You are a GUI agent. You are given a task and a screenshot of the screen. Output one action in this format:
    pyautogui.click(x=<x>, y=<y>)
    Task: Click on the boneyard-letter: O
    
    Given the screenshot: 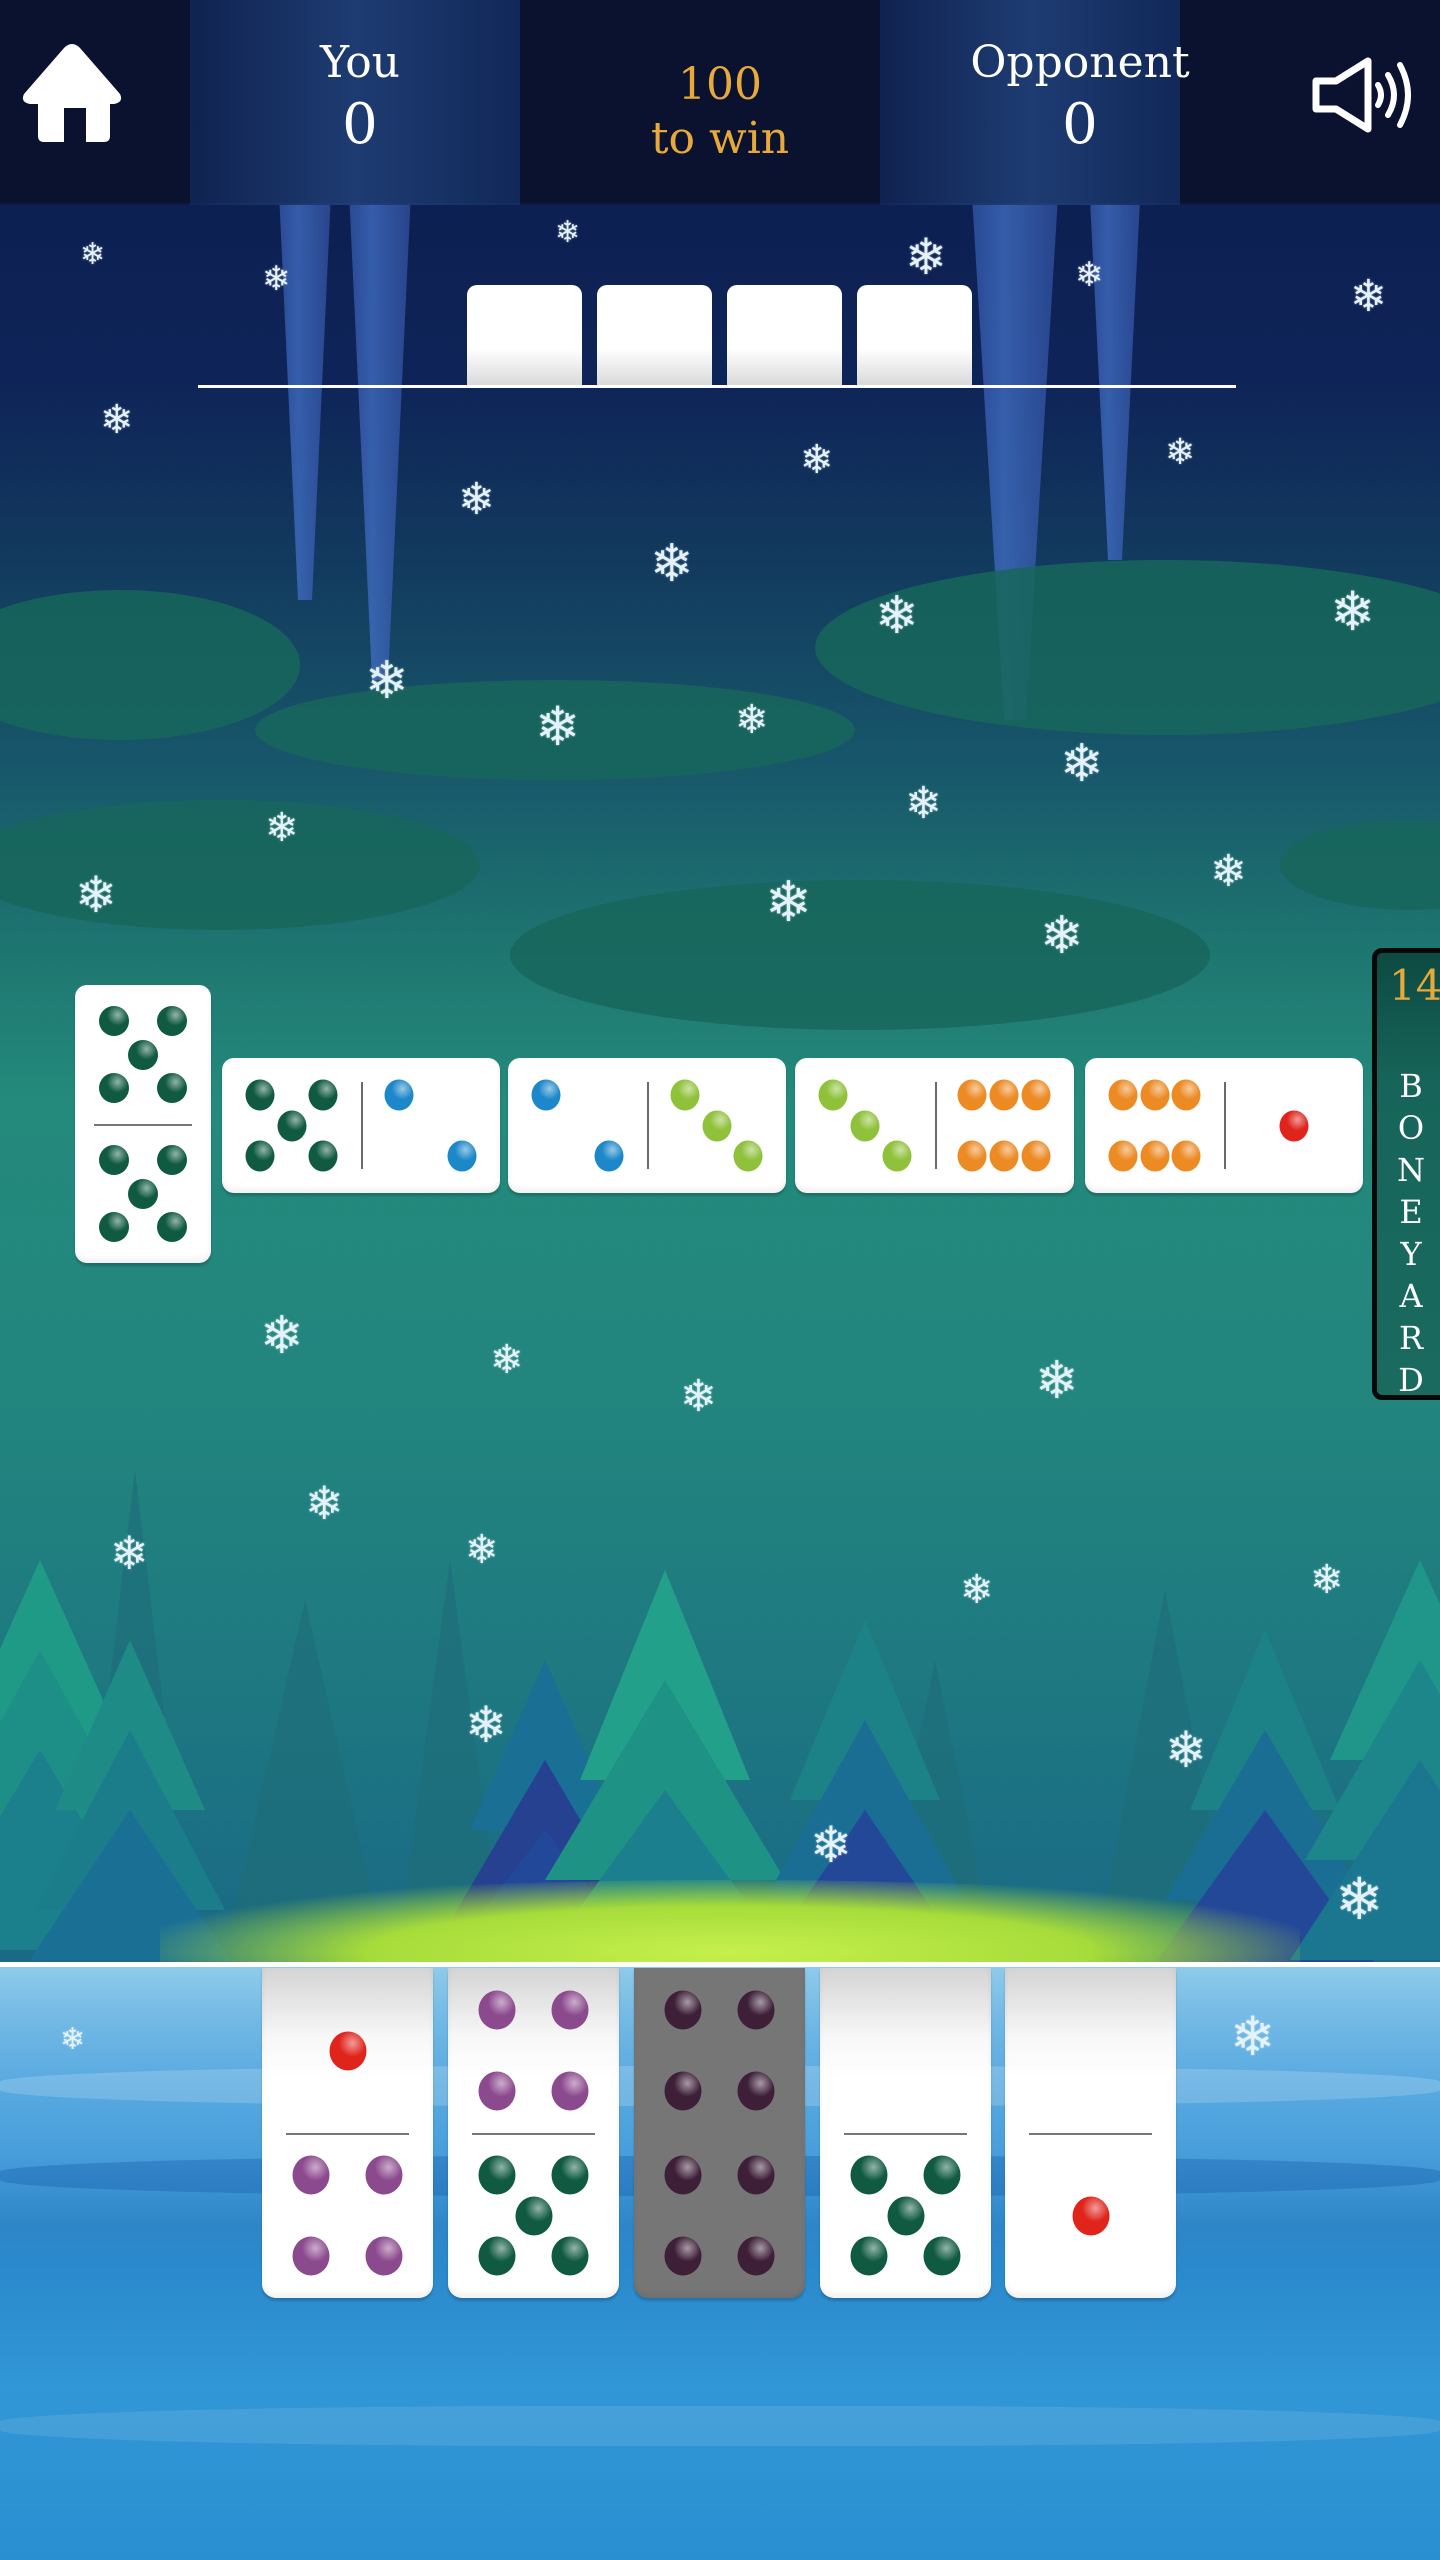 What is the action you would take?
    pyautogui.click(x=1411, y=1128)
    